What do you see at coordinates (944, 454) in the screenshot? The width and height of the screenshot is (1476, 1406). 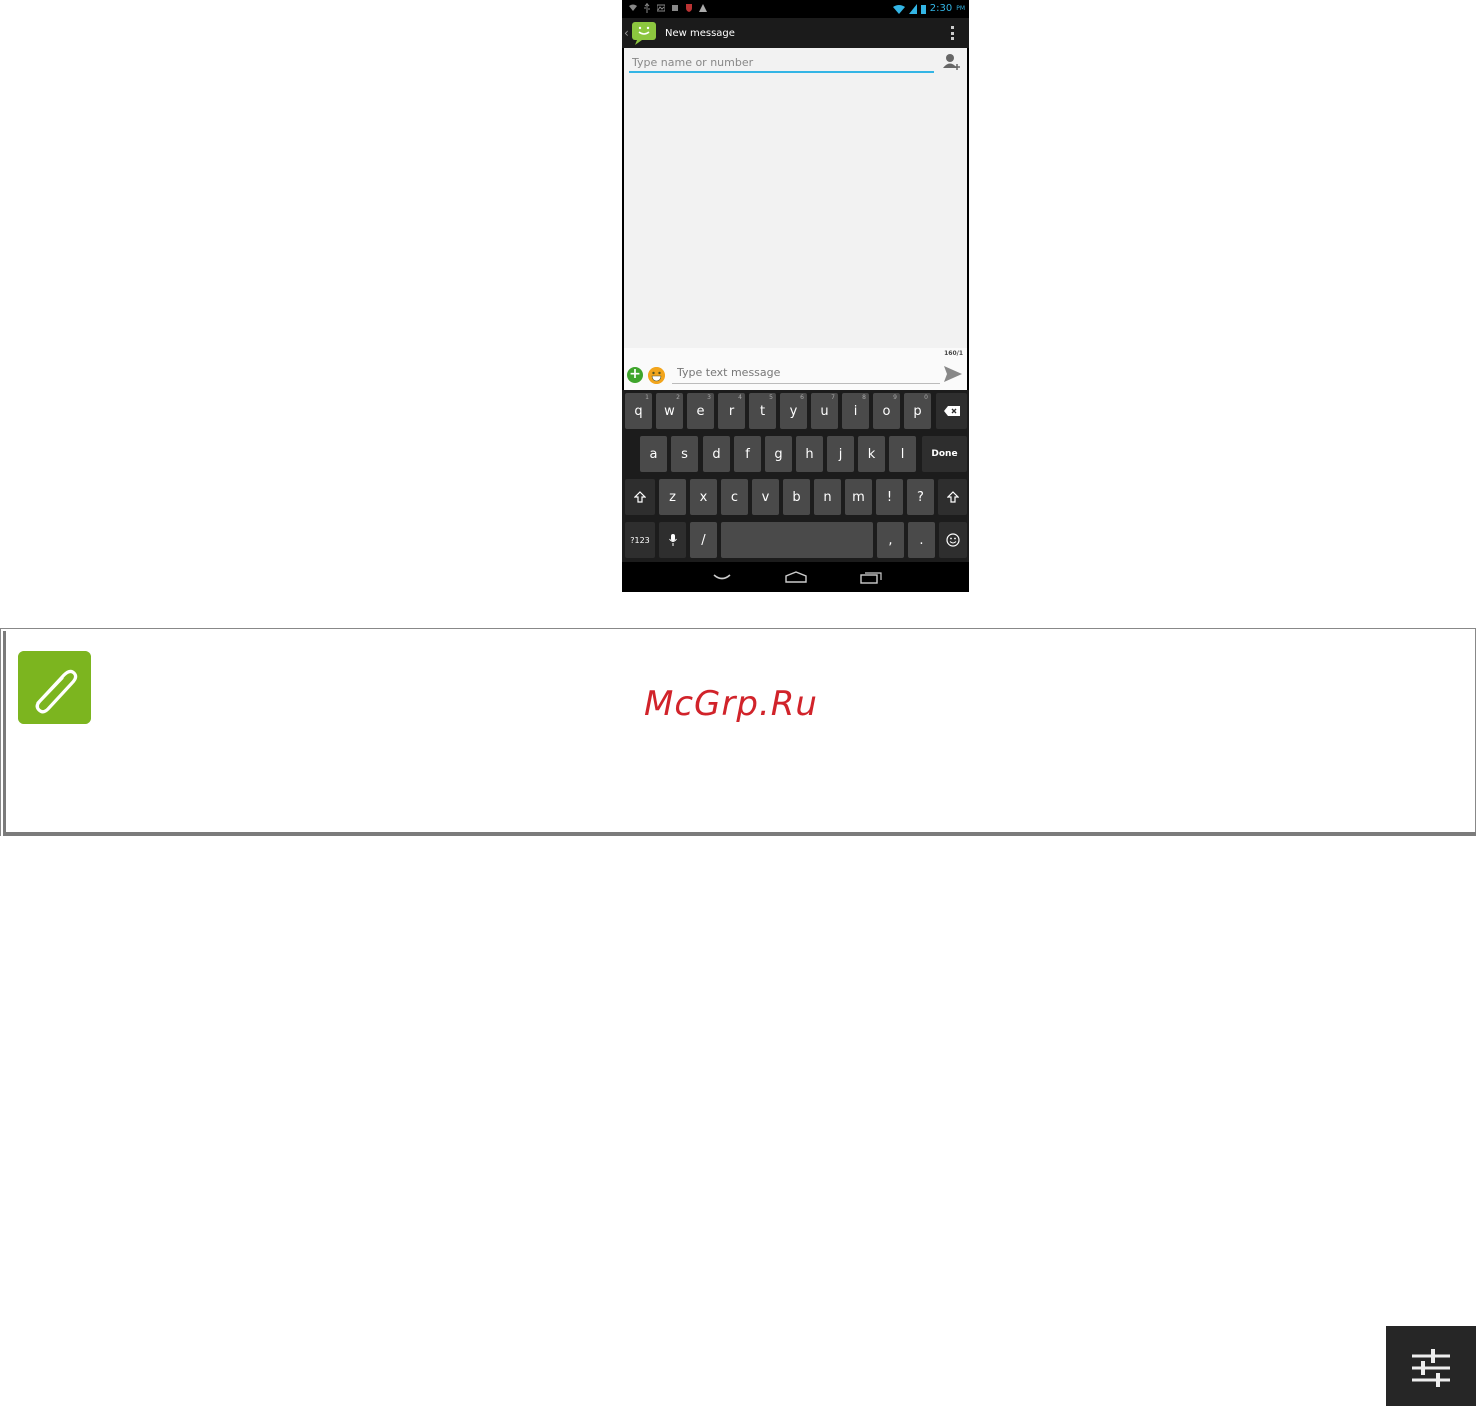 I see `done-key: Done` at bounding box center [944, 454].